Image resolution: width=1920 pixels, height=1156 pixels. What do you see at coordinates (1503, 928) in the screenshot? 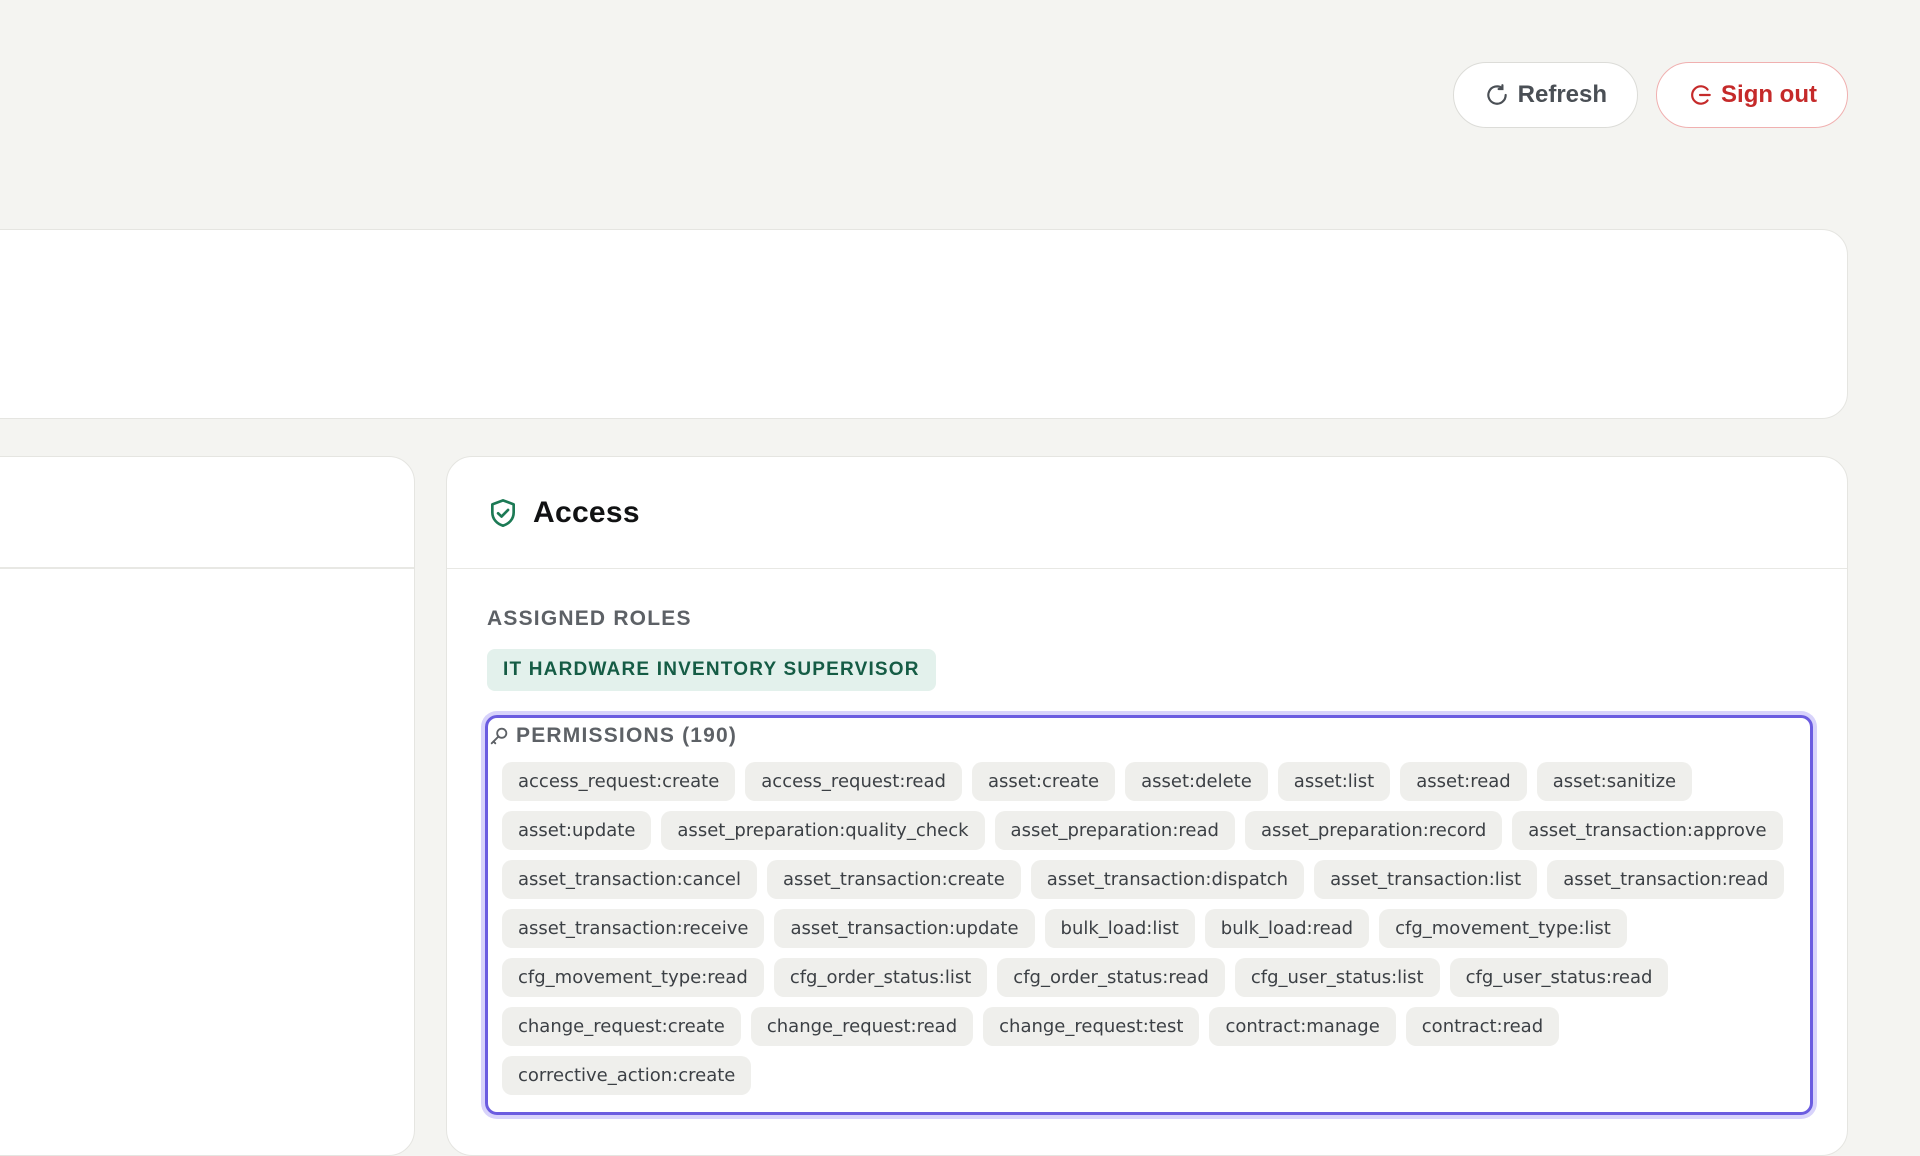
I see `permission-chip: cfg_movement_type:list` at bounding box center [1503, 928].